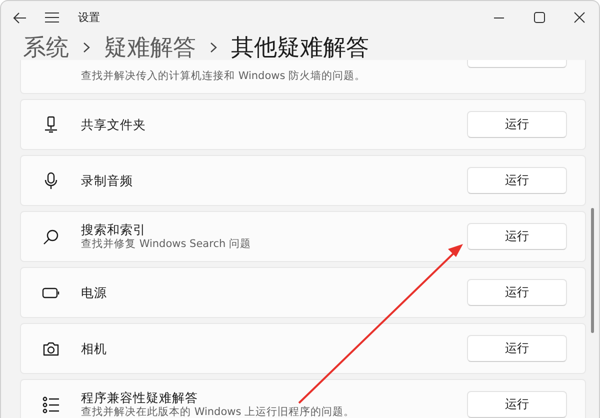 The width and height of the screenshot is (600, 418). I want to click on troubleshooter-description: 查找并解决在此版本的 Windows 上运行旧程序的问题。, so click(218, 412).